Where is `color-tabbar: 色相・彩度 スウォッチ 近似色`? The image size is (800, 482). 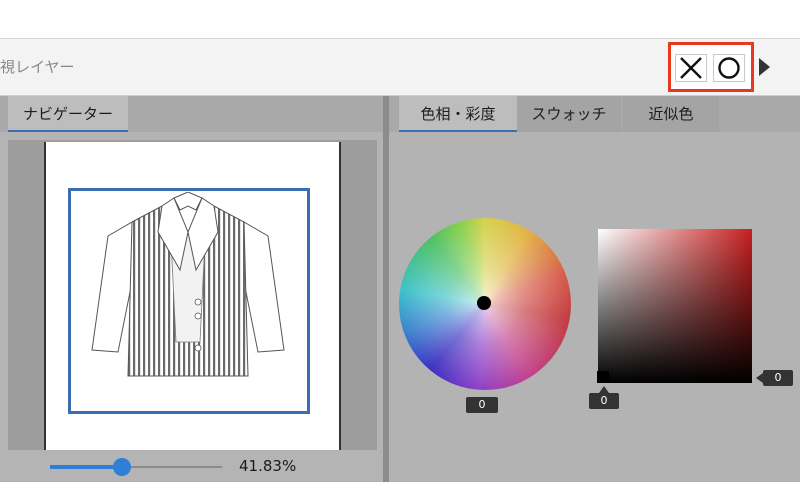
color-tabbar: 色相・彩度 スウォッチ 近似色 is located at coordinates (594, 114).